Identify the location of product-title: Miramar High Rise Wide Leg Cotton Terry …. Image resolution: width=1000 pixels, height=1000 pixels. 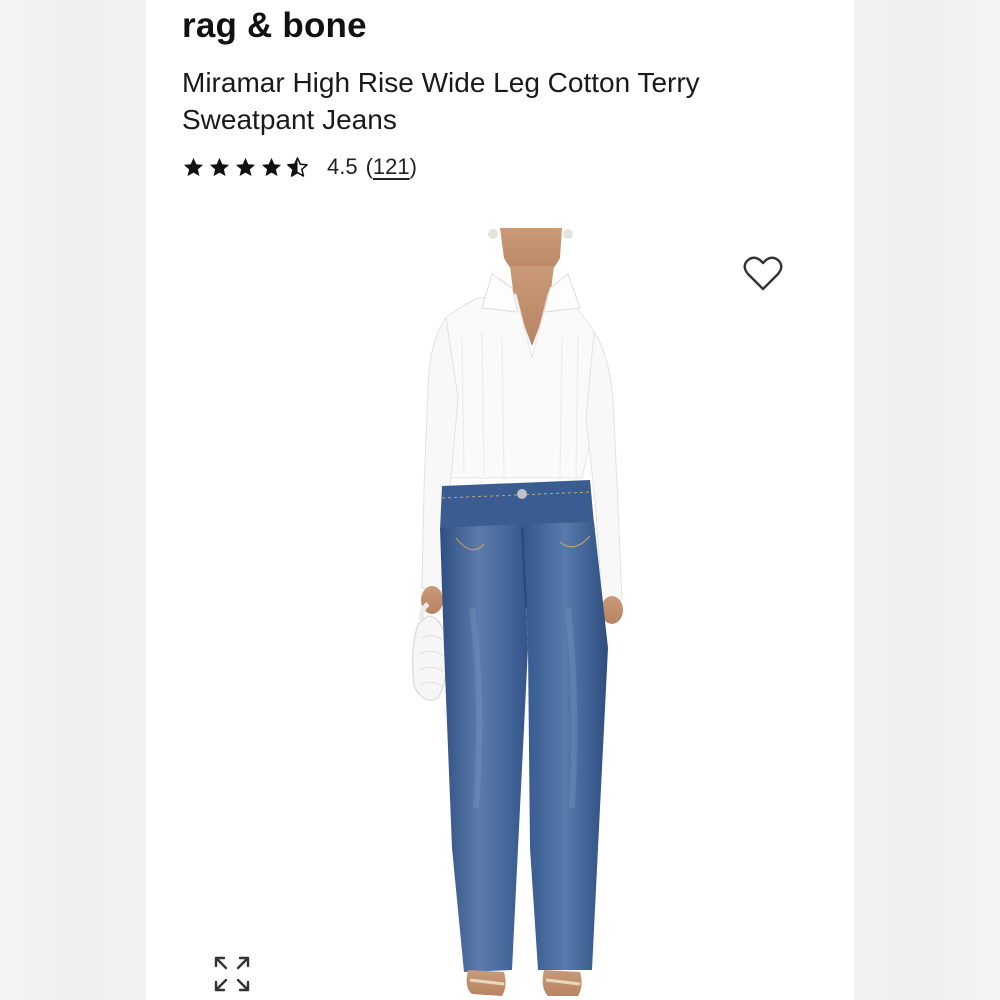
(441, 101).